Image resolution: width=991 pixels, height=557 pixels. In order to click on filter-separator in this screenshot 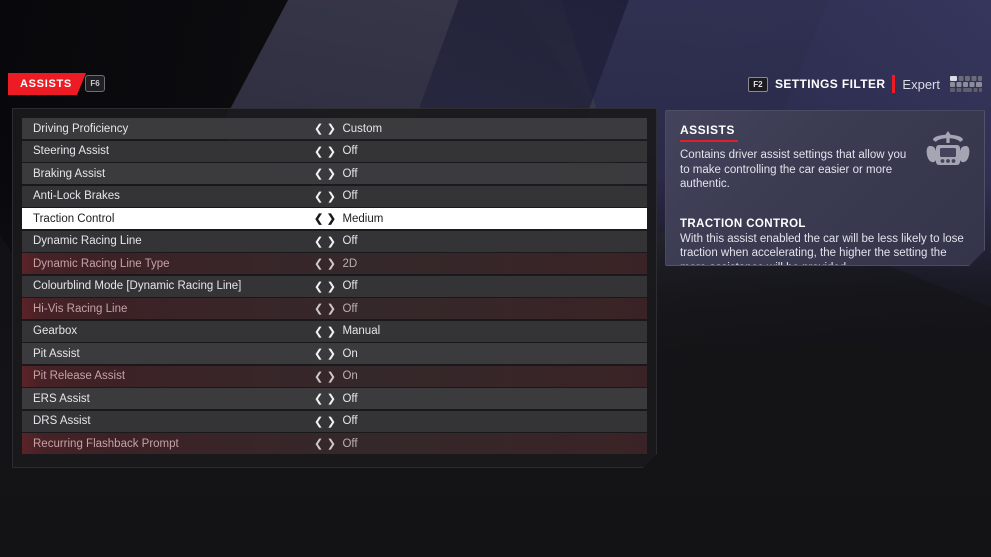, I will do `click(894, 84)`.